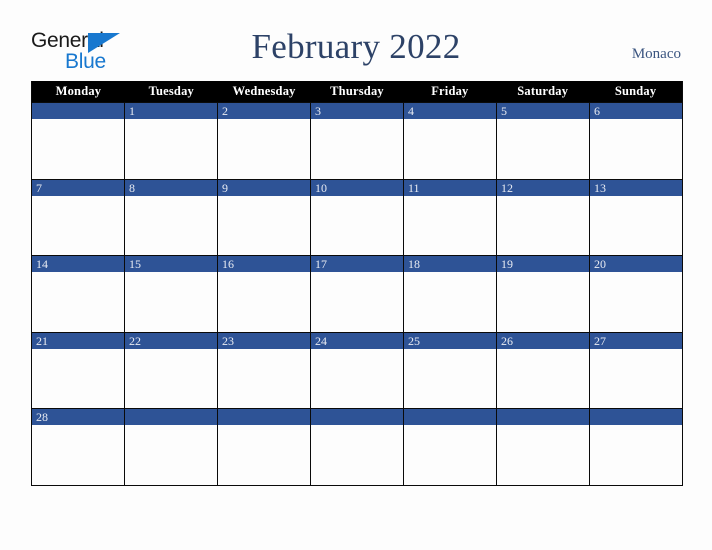 This screenshot has height=550, width=712. Describe the element at coordinates (656, 54) in the screenshot. I see `location-label: Monaco` at that location.